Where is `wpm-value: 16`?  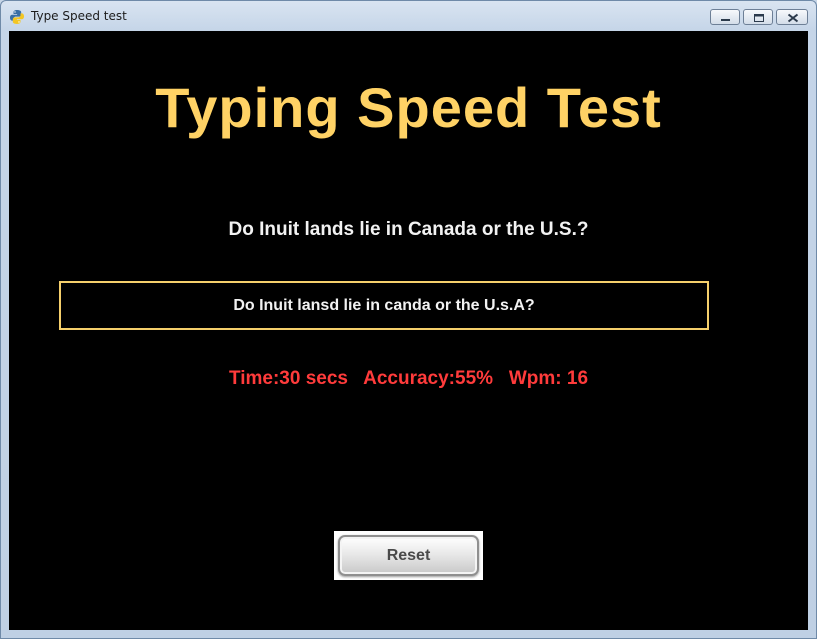
wpm-value: 16 is located at coordinates (577, 378).